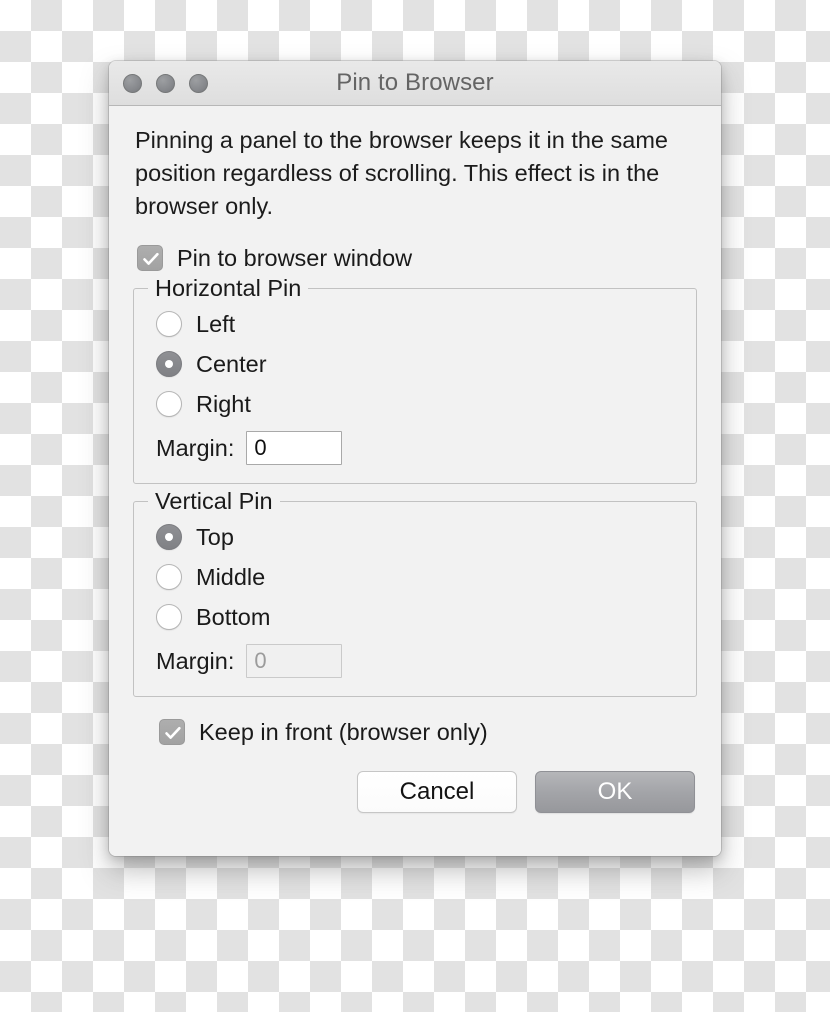 The image size is (830, 1012). Describe the element at coordinates (615, 792) in the screenshot. I see `ok-button: OK` at that location.